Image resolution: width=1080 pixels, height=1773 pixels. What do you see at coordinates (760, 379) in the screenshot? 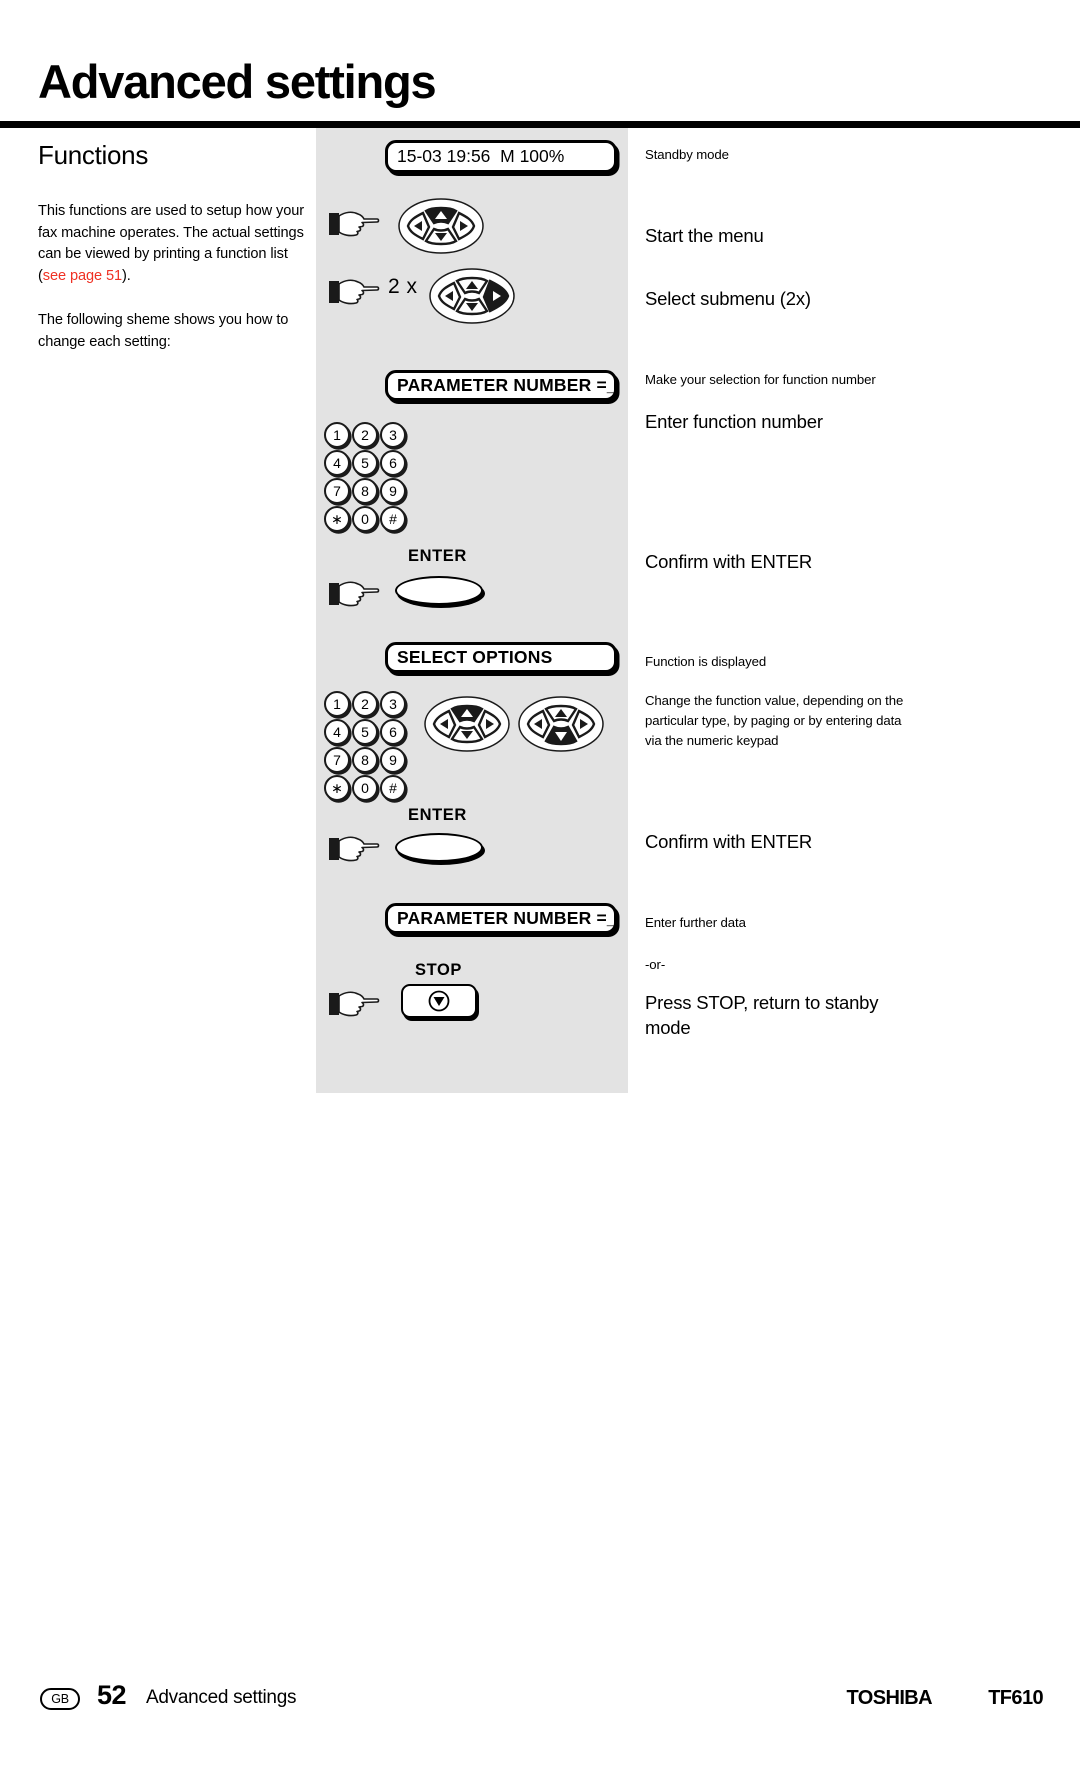
I see `step-note-make-selection: Make your selection for function number` at bounding box center [760, 379].